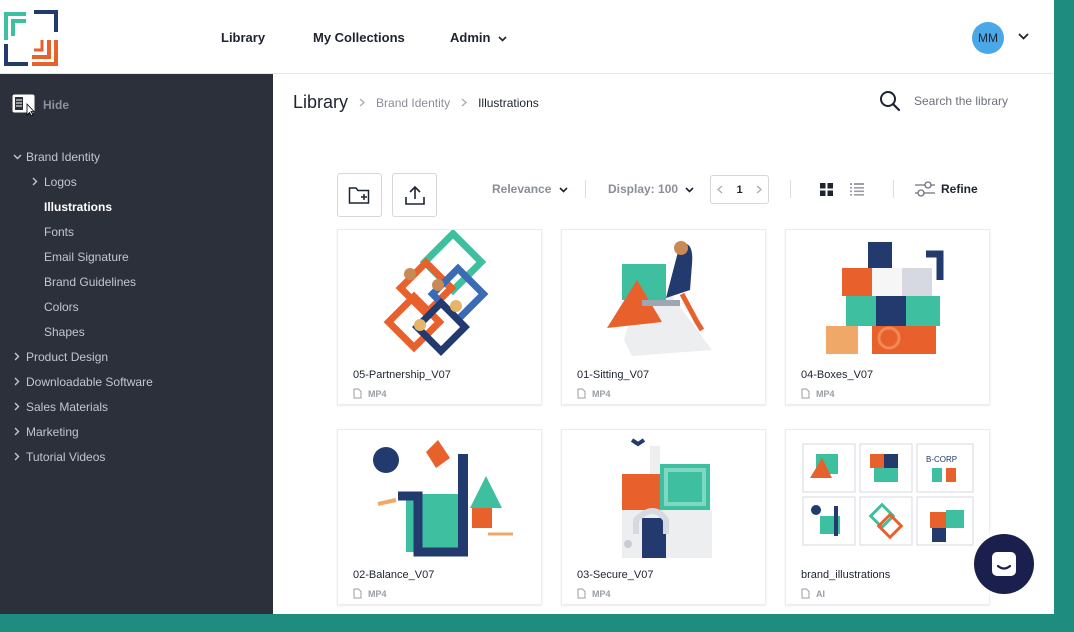 Image resolution: width=1074 pixels, height=632 pixels. Describe the element at coordinates (136, 431) in the screenshot. I see `sidebar-item: Marketing` at that location.